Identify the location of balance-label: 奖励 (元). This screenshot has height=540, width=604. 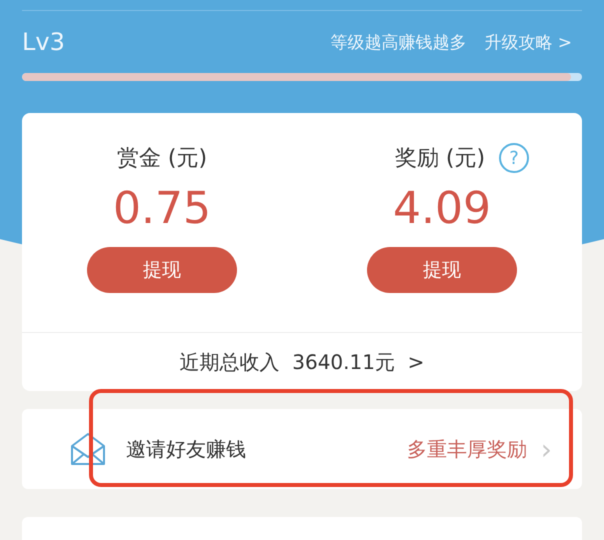
(440, 159).